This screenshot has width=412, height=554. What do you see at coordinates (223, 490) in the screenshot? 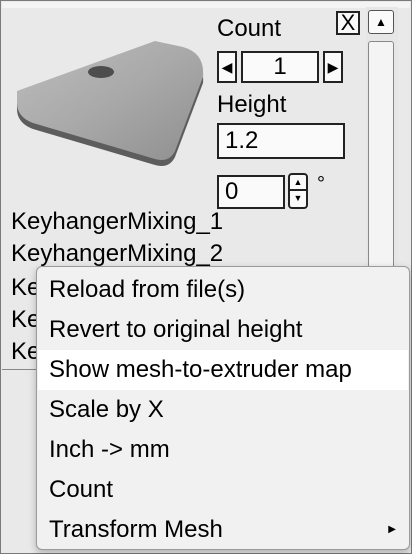
I see `menu-item-count: Count` at bounding box center [223, 490].